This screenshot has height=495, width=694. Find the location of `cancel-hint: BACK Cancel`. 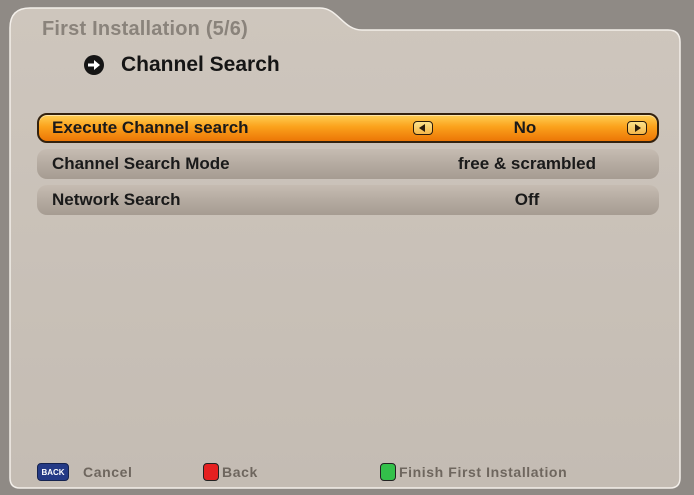

cancel-hint: BACK Cancel is located at coordinates (85, 472).